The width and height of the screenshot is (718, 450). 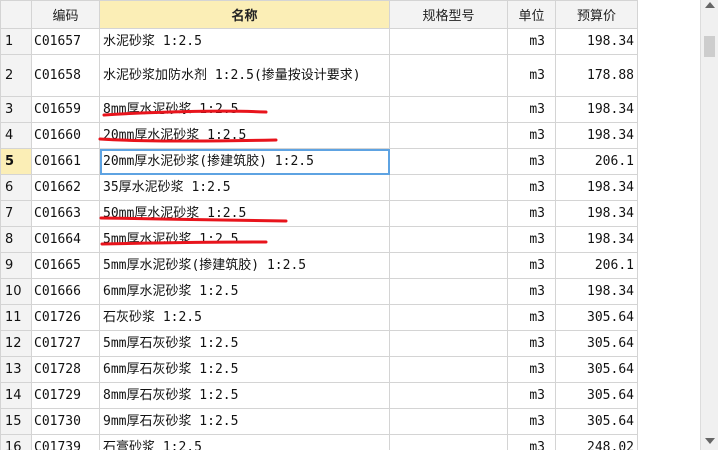 I want to click on code-cell: C01664, so click(x=65, y=239).